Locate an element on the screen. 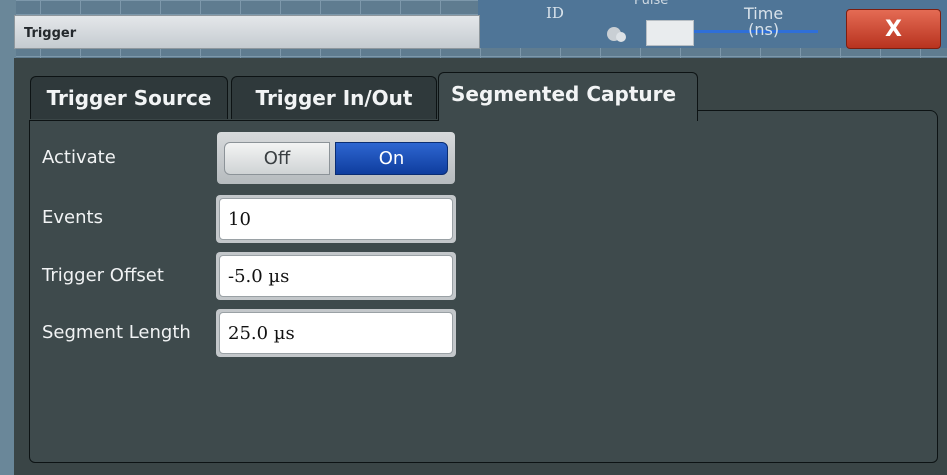 The width and height of the screenshot is (947, 475). events-field: 10 is located at coordinates (336, 219).